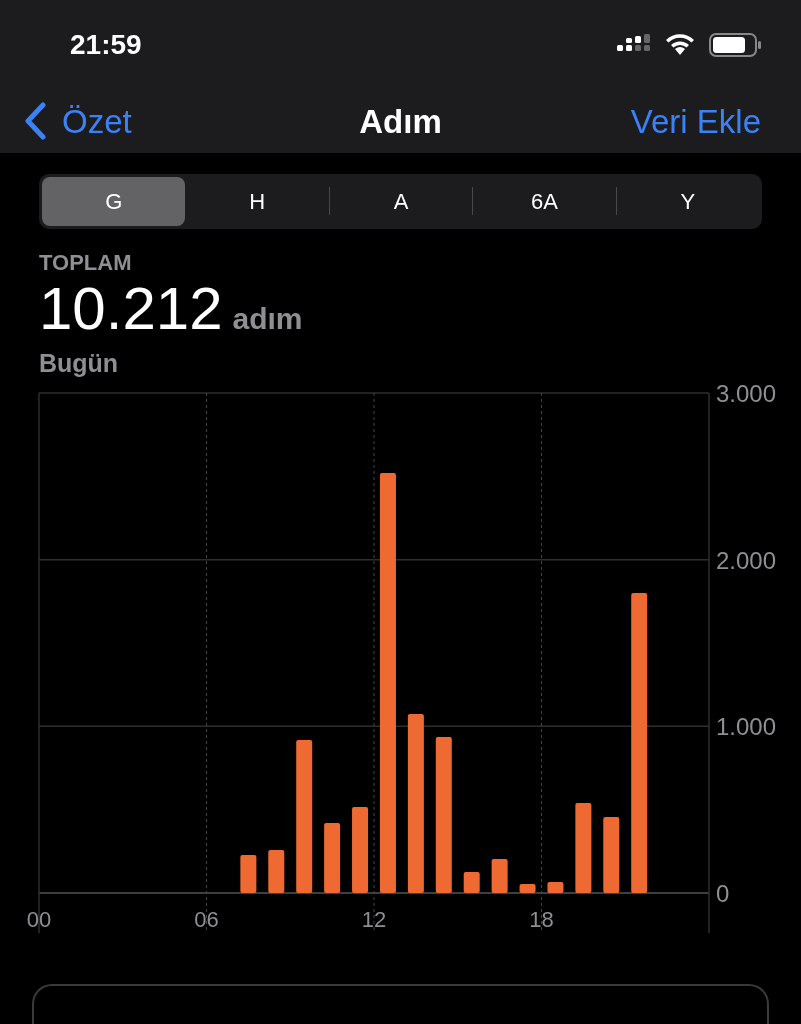 The width and height of the screenshot is (801, 1024). What do you see at coordinates (401, 201) in the screenshot?
I see `segment-tab: A` at bounding box center [401, 201].